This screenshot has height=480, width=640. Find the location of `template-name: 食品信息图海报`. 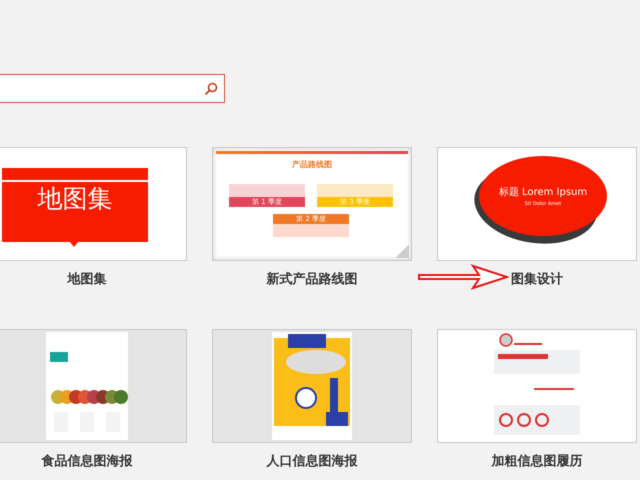

template-name: 食品信息图海报 is located at coordinates (87, 461).